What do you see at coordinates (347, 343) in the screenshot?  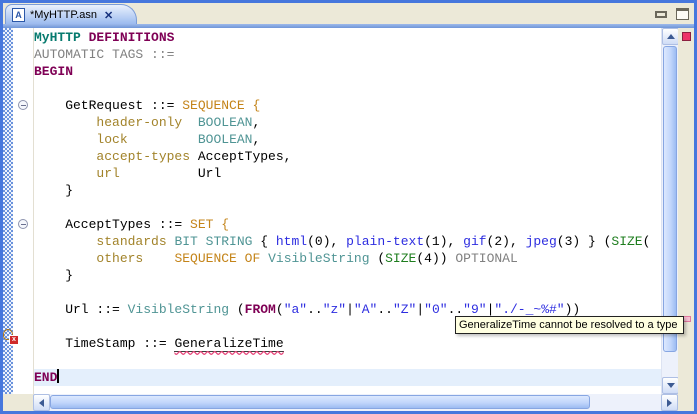 I see `code-line: TimeStamp ::= GeneralizeTime` at bounding box center [347, 343].